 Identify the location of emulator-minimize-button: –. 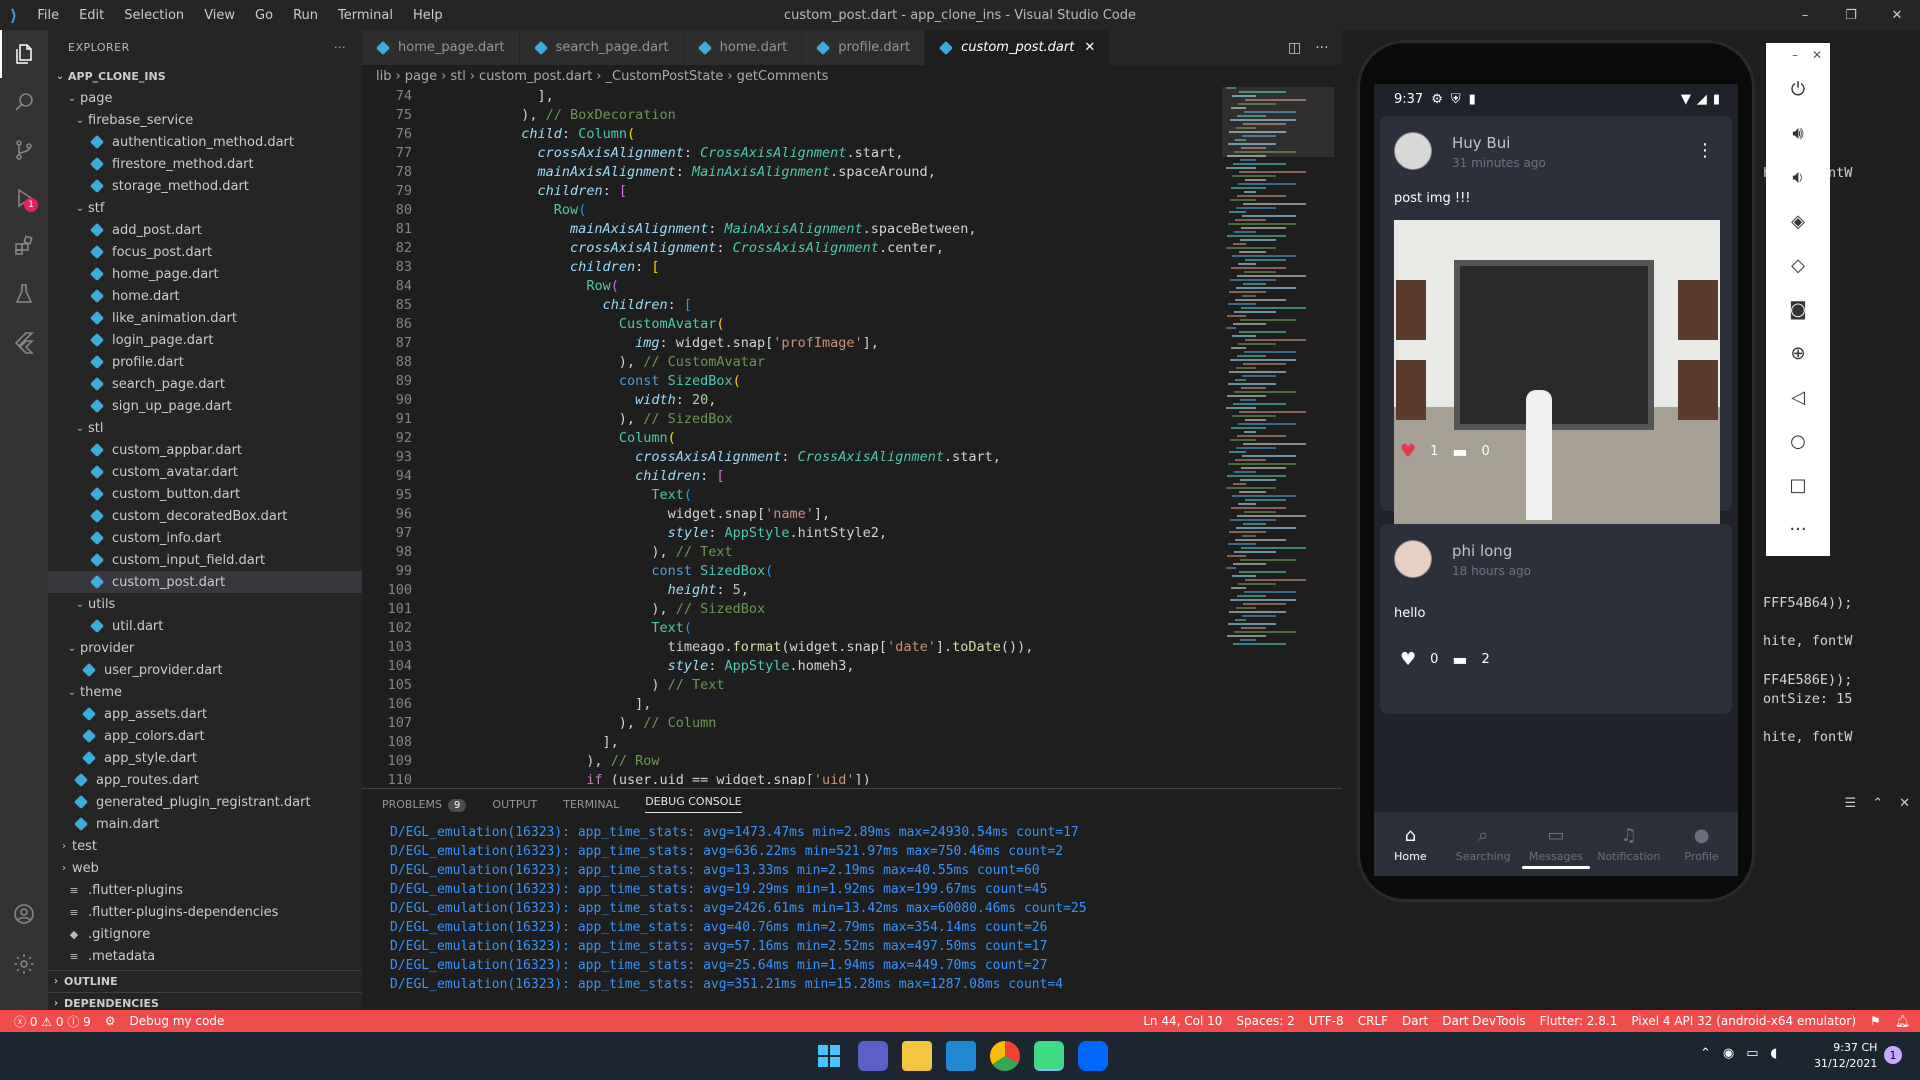
(1795, 55).